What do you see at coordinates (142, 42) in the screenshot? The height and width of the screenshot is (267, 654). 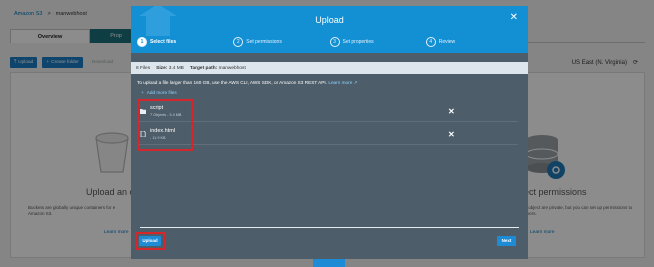 I see `step-number: 1` at bounding box center [142, 42].